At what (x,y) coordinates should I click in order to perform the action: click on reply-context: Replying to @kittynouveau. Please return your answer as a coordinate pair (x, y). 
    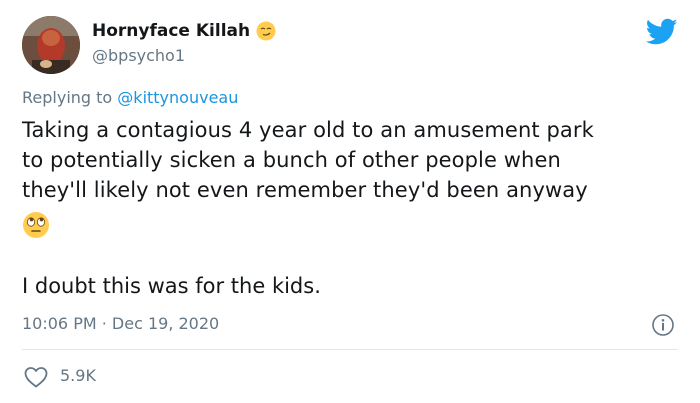
    Looking at the image, I should click on (130, 97).